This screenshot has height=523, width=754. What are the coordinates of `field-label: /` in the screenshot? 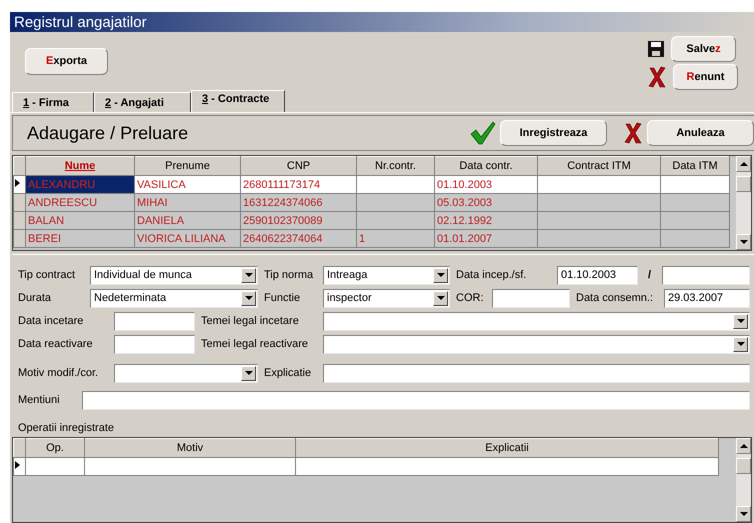 It's located at (649, 275).